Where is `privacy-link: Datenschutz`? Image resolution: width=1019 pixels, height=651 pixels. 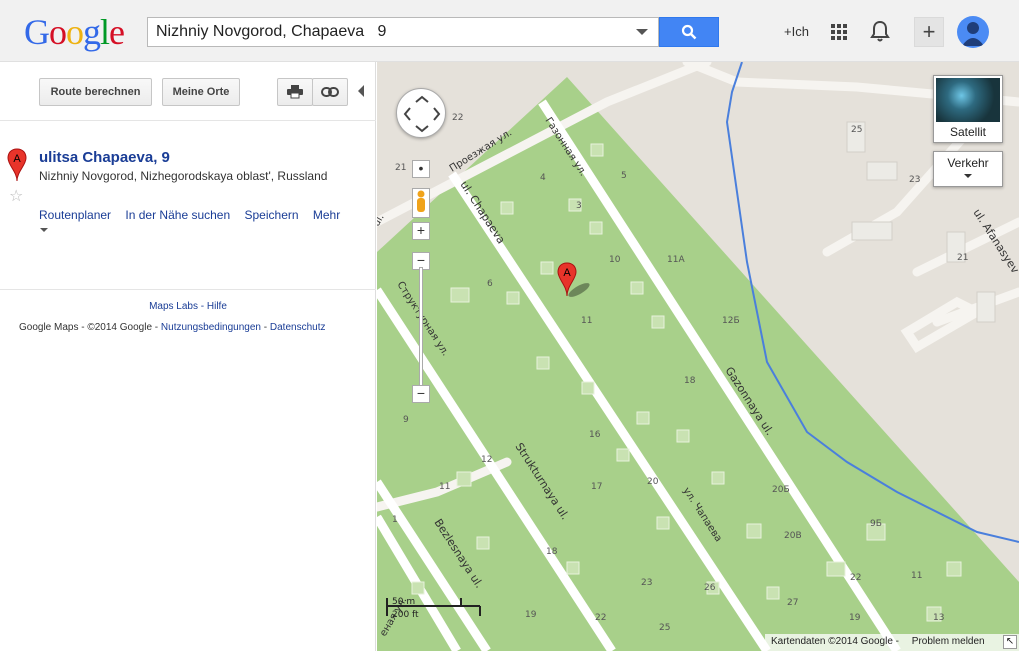 privacy-link: Datenschutz is located at coordinates (298, 327).